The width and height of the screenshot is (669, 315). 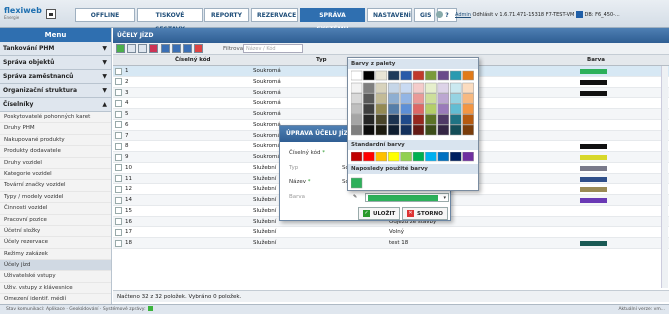 What do you see at coordinates (664, 177) in the screenshot?
I see `vertical-scrollbar` at bounding box center [664, 177].